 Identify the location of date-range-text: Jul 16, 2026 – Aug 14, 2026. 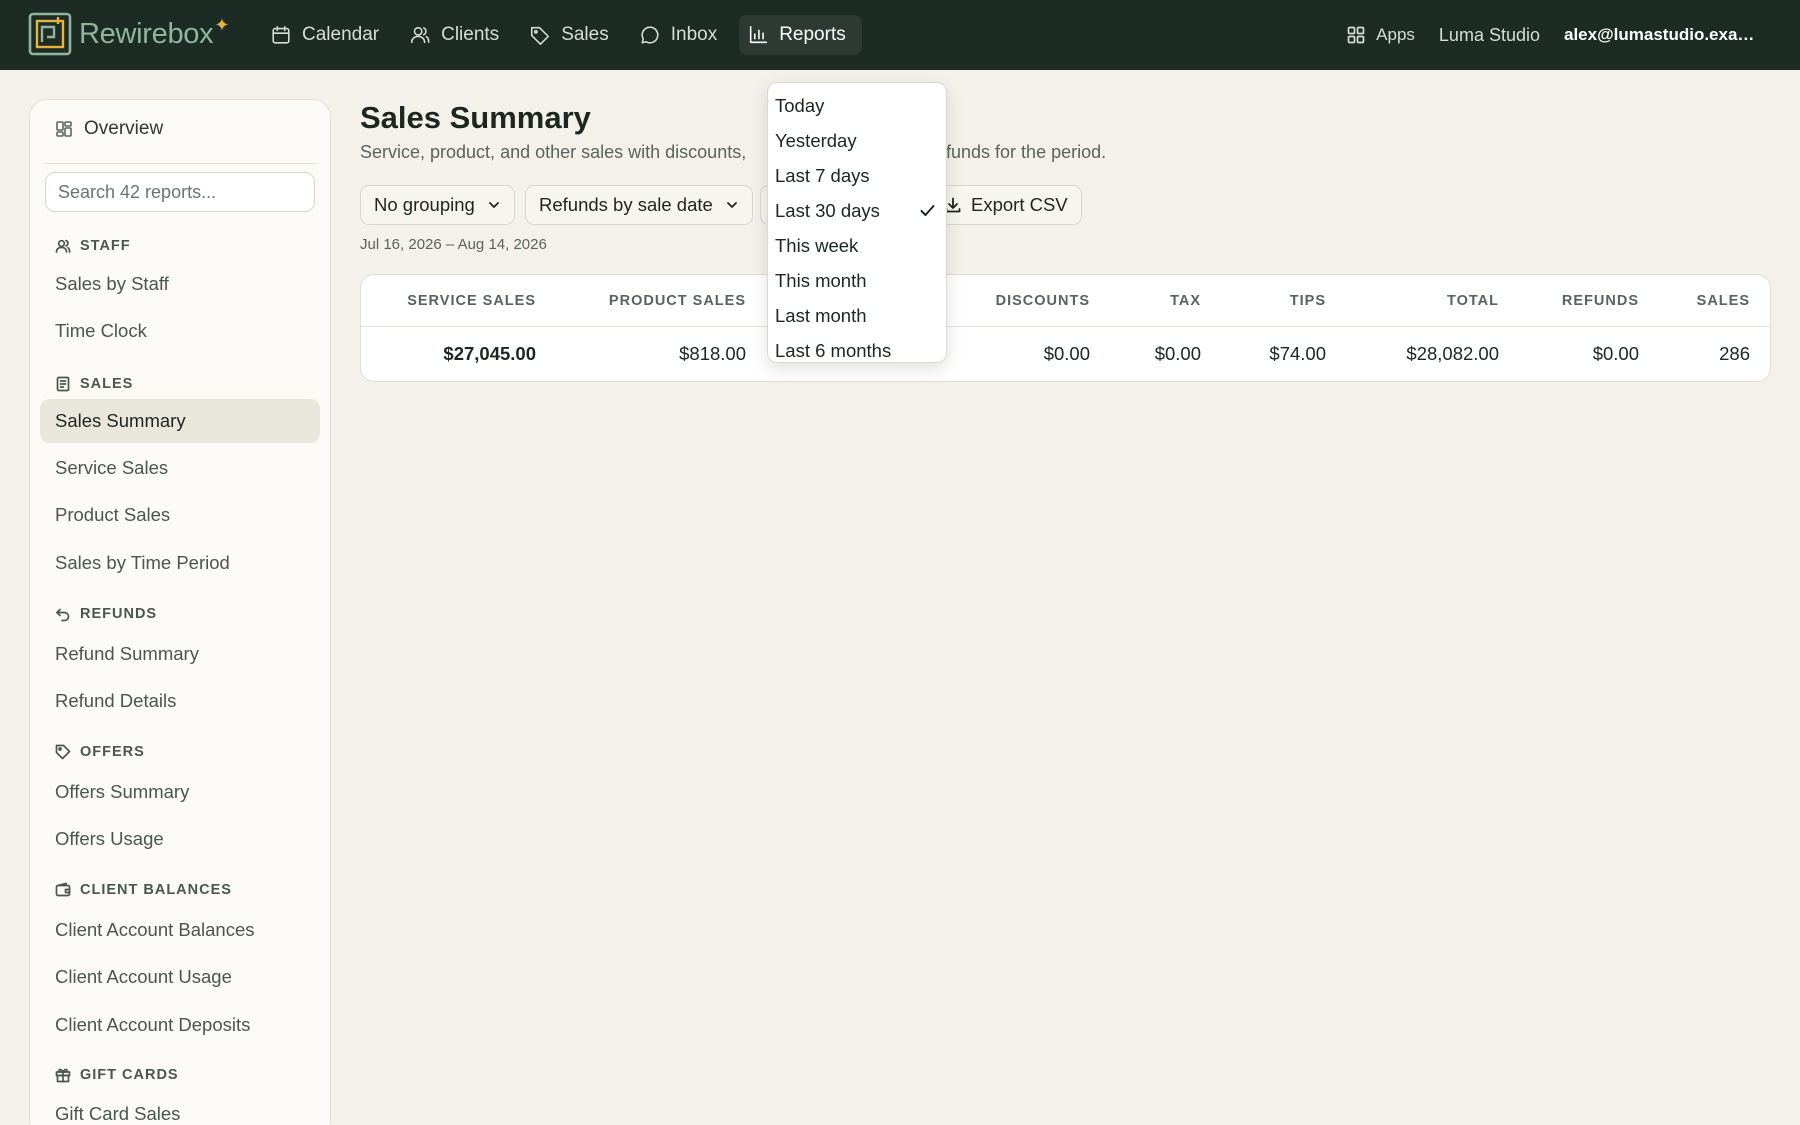
(453, 244).